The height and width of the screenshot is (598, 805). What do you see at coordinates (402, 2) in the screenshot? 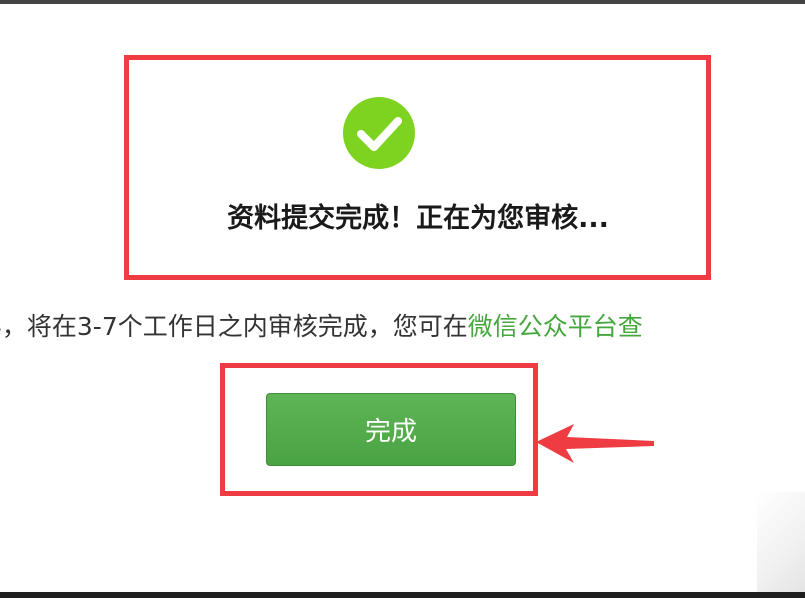
I see `top-border` at bounding box center [402, 2].